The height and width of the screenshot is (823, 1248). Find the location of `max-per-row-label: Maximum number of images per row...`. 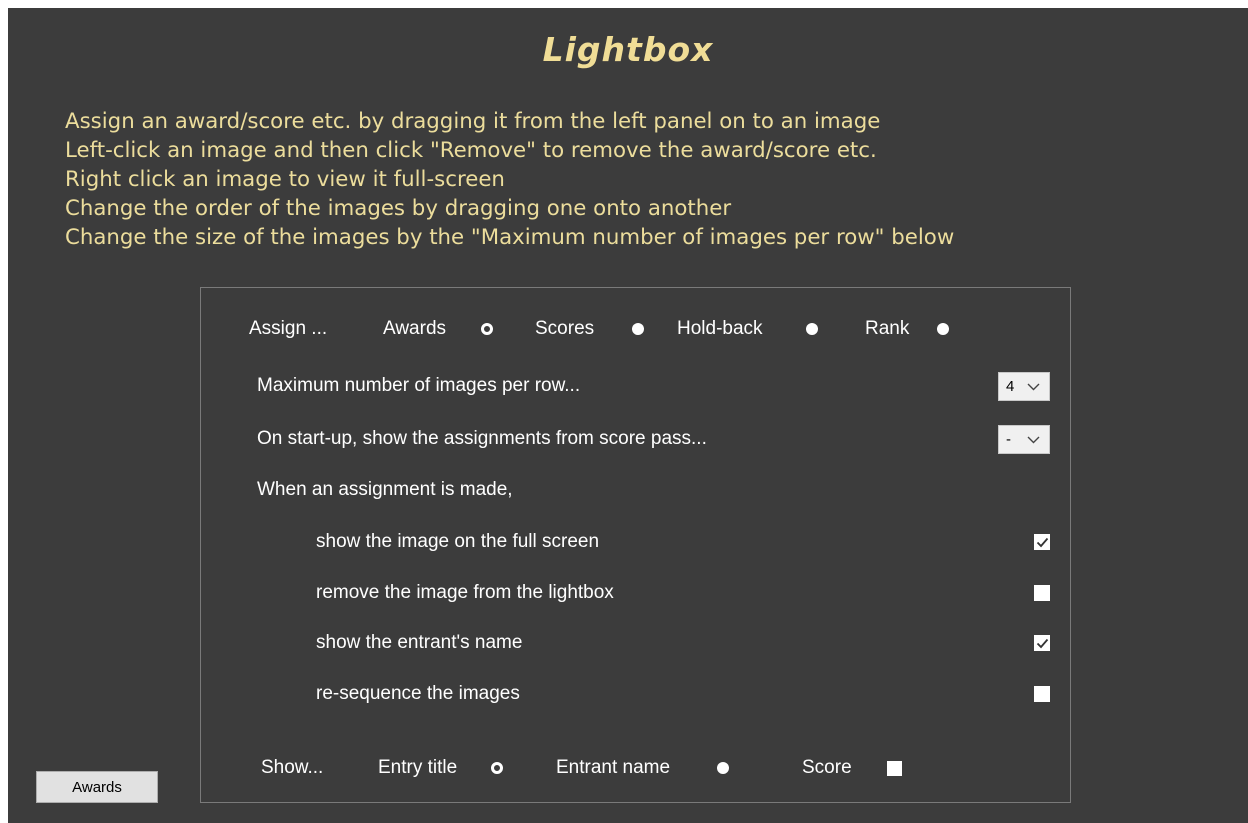

max-per-row-label: Maximum number of images per row... is located at coordinates (419, 385).